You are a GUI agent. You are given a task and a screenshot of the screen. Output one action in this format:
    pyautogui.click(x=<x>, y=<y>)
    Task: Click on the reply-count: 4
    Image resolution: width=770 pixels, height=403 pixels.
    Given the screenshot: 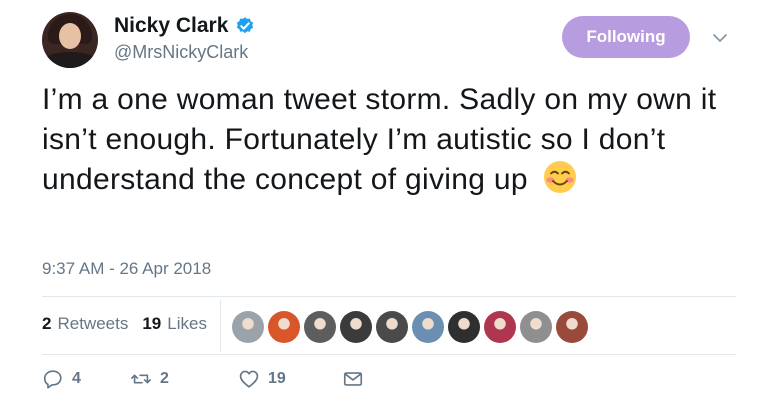 What is the action you would take?
    pyautogui.click(x=76, y=378)
    